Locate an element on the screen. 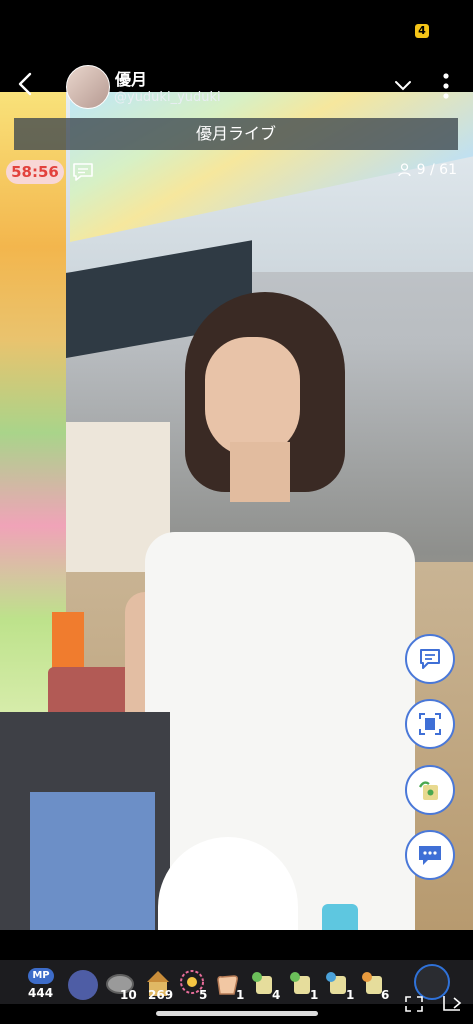 Image resolution: width=473 pixels, height=1024 pixels. screen-capture-button is located at coordinates (430, 724).